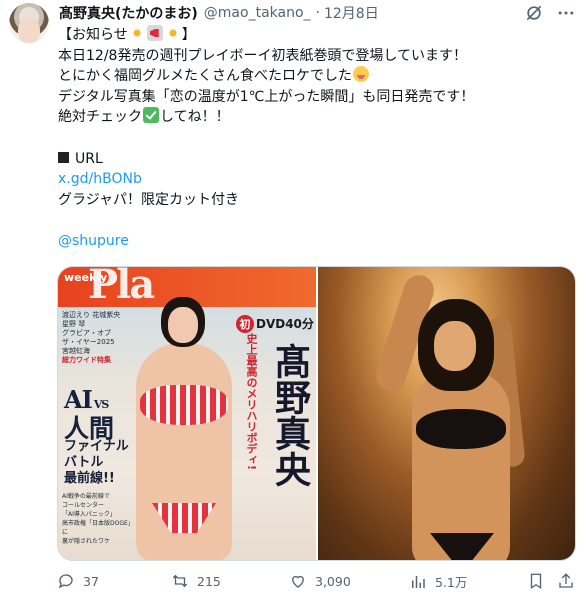 This screenshot has width=586, height=601. What do you see at coordinates (298, 581) in the screenshot?
I see `heart-icon` at bounding box center [298, 581].